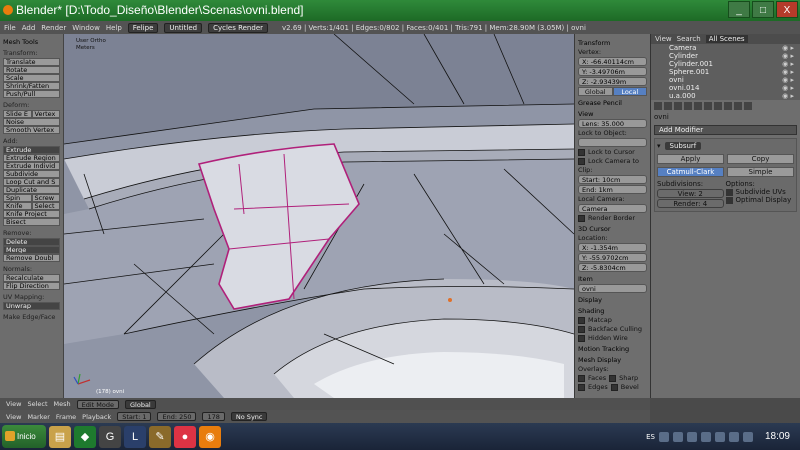  Describe the element at coordinates (760, 200) in the screenshot. I see `optimal-display-checkbox: Optimal Display` at that location.